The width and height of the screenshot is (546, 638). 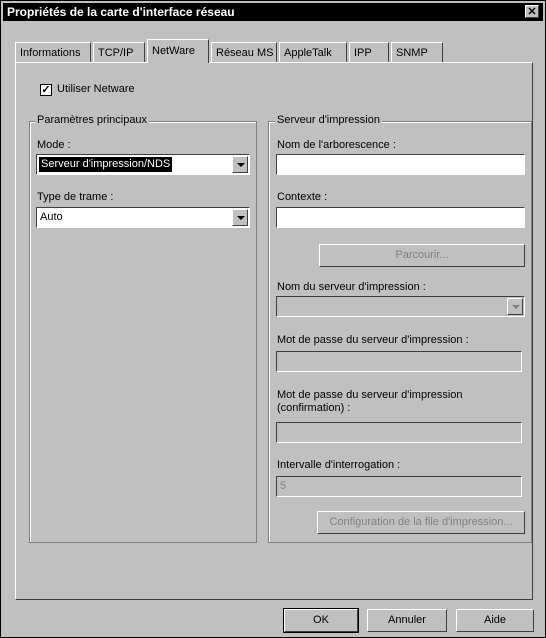 I want to click on context-label: Contexte :, so click(x=302, y=197).